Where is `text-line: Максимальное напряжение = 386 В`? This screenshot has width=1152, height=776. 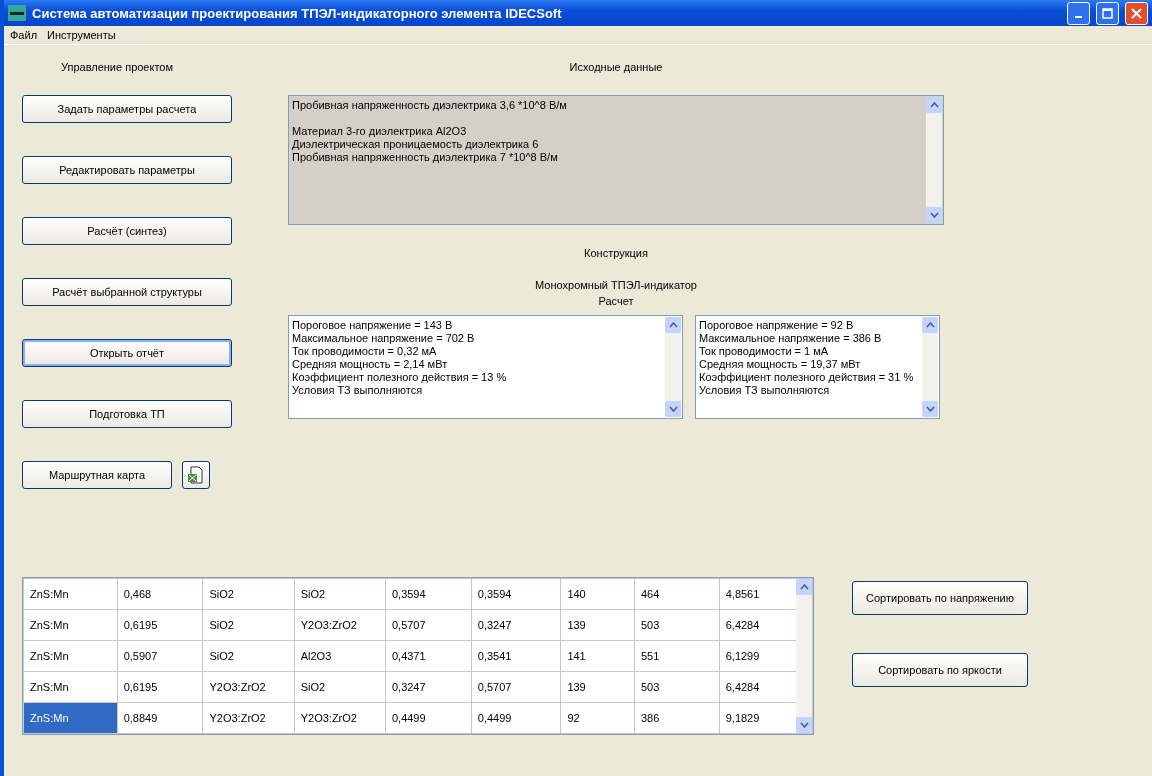
text-line: Максимальное напряжение = 386 В is located at coordinates (790, 338).